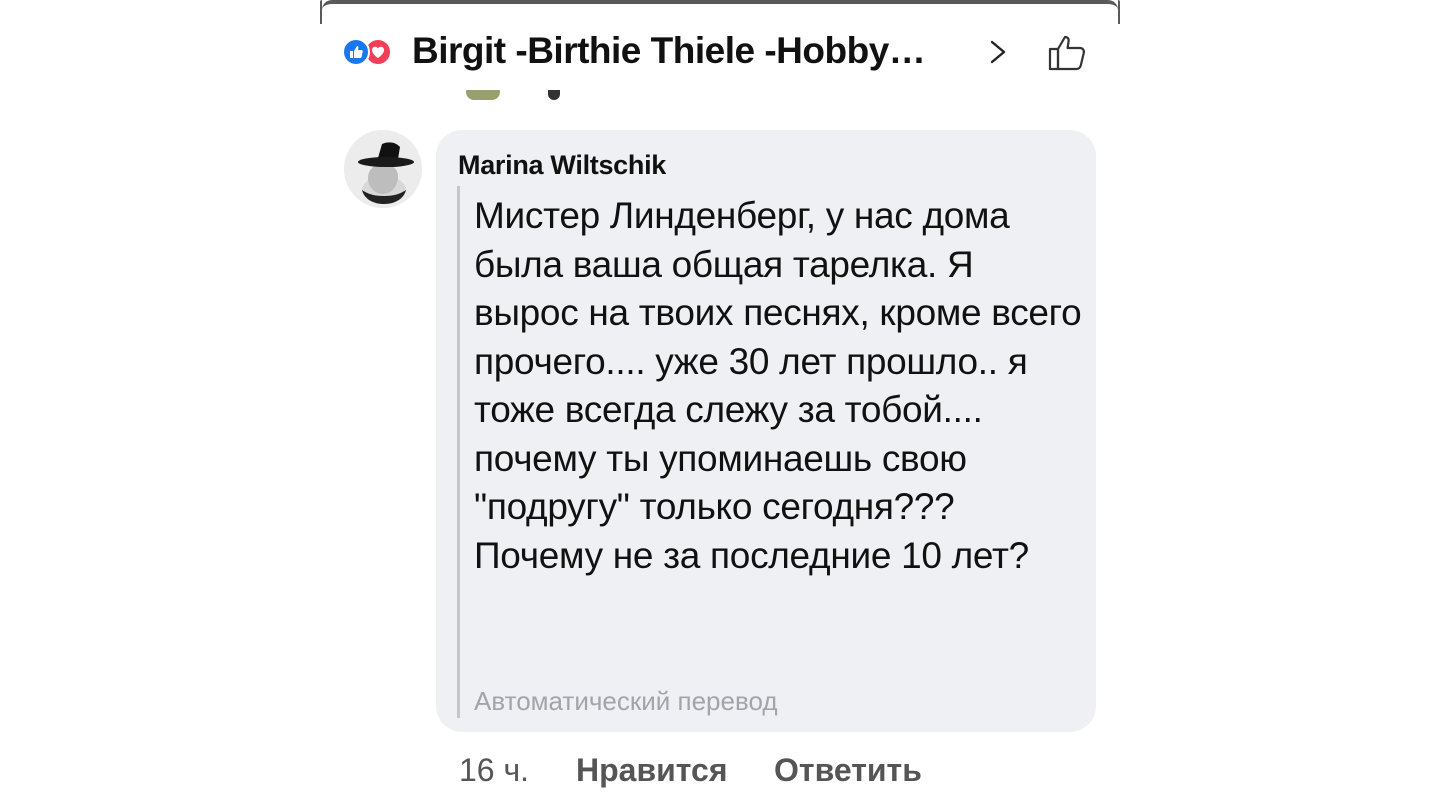 The height and width of the screenshot is (805, 1440). I want to click on reply-button: Ответить, so click(848, 770).